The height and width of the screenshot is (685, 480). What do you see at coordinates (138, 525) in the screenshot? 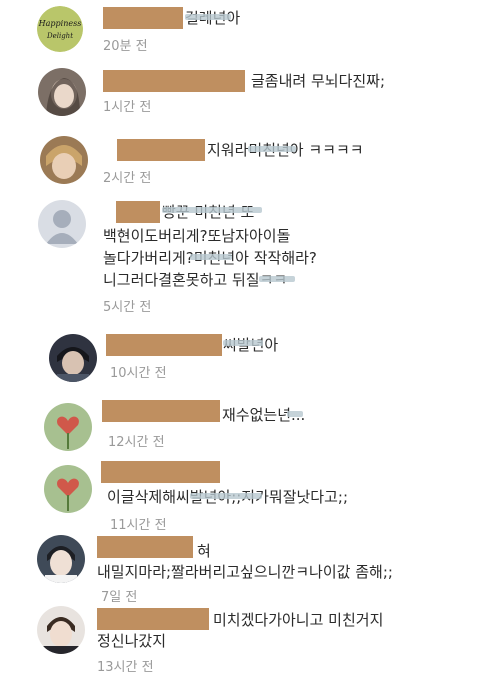
I see `timestamp: 11시간 전` at bounding box center [138, 525].